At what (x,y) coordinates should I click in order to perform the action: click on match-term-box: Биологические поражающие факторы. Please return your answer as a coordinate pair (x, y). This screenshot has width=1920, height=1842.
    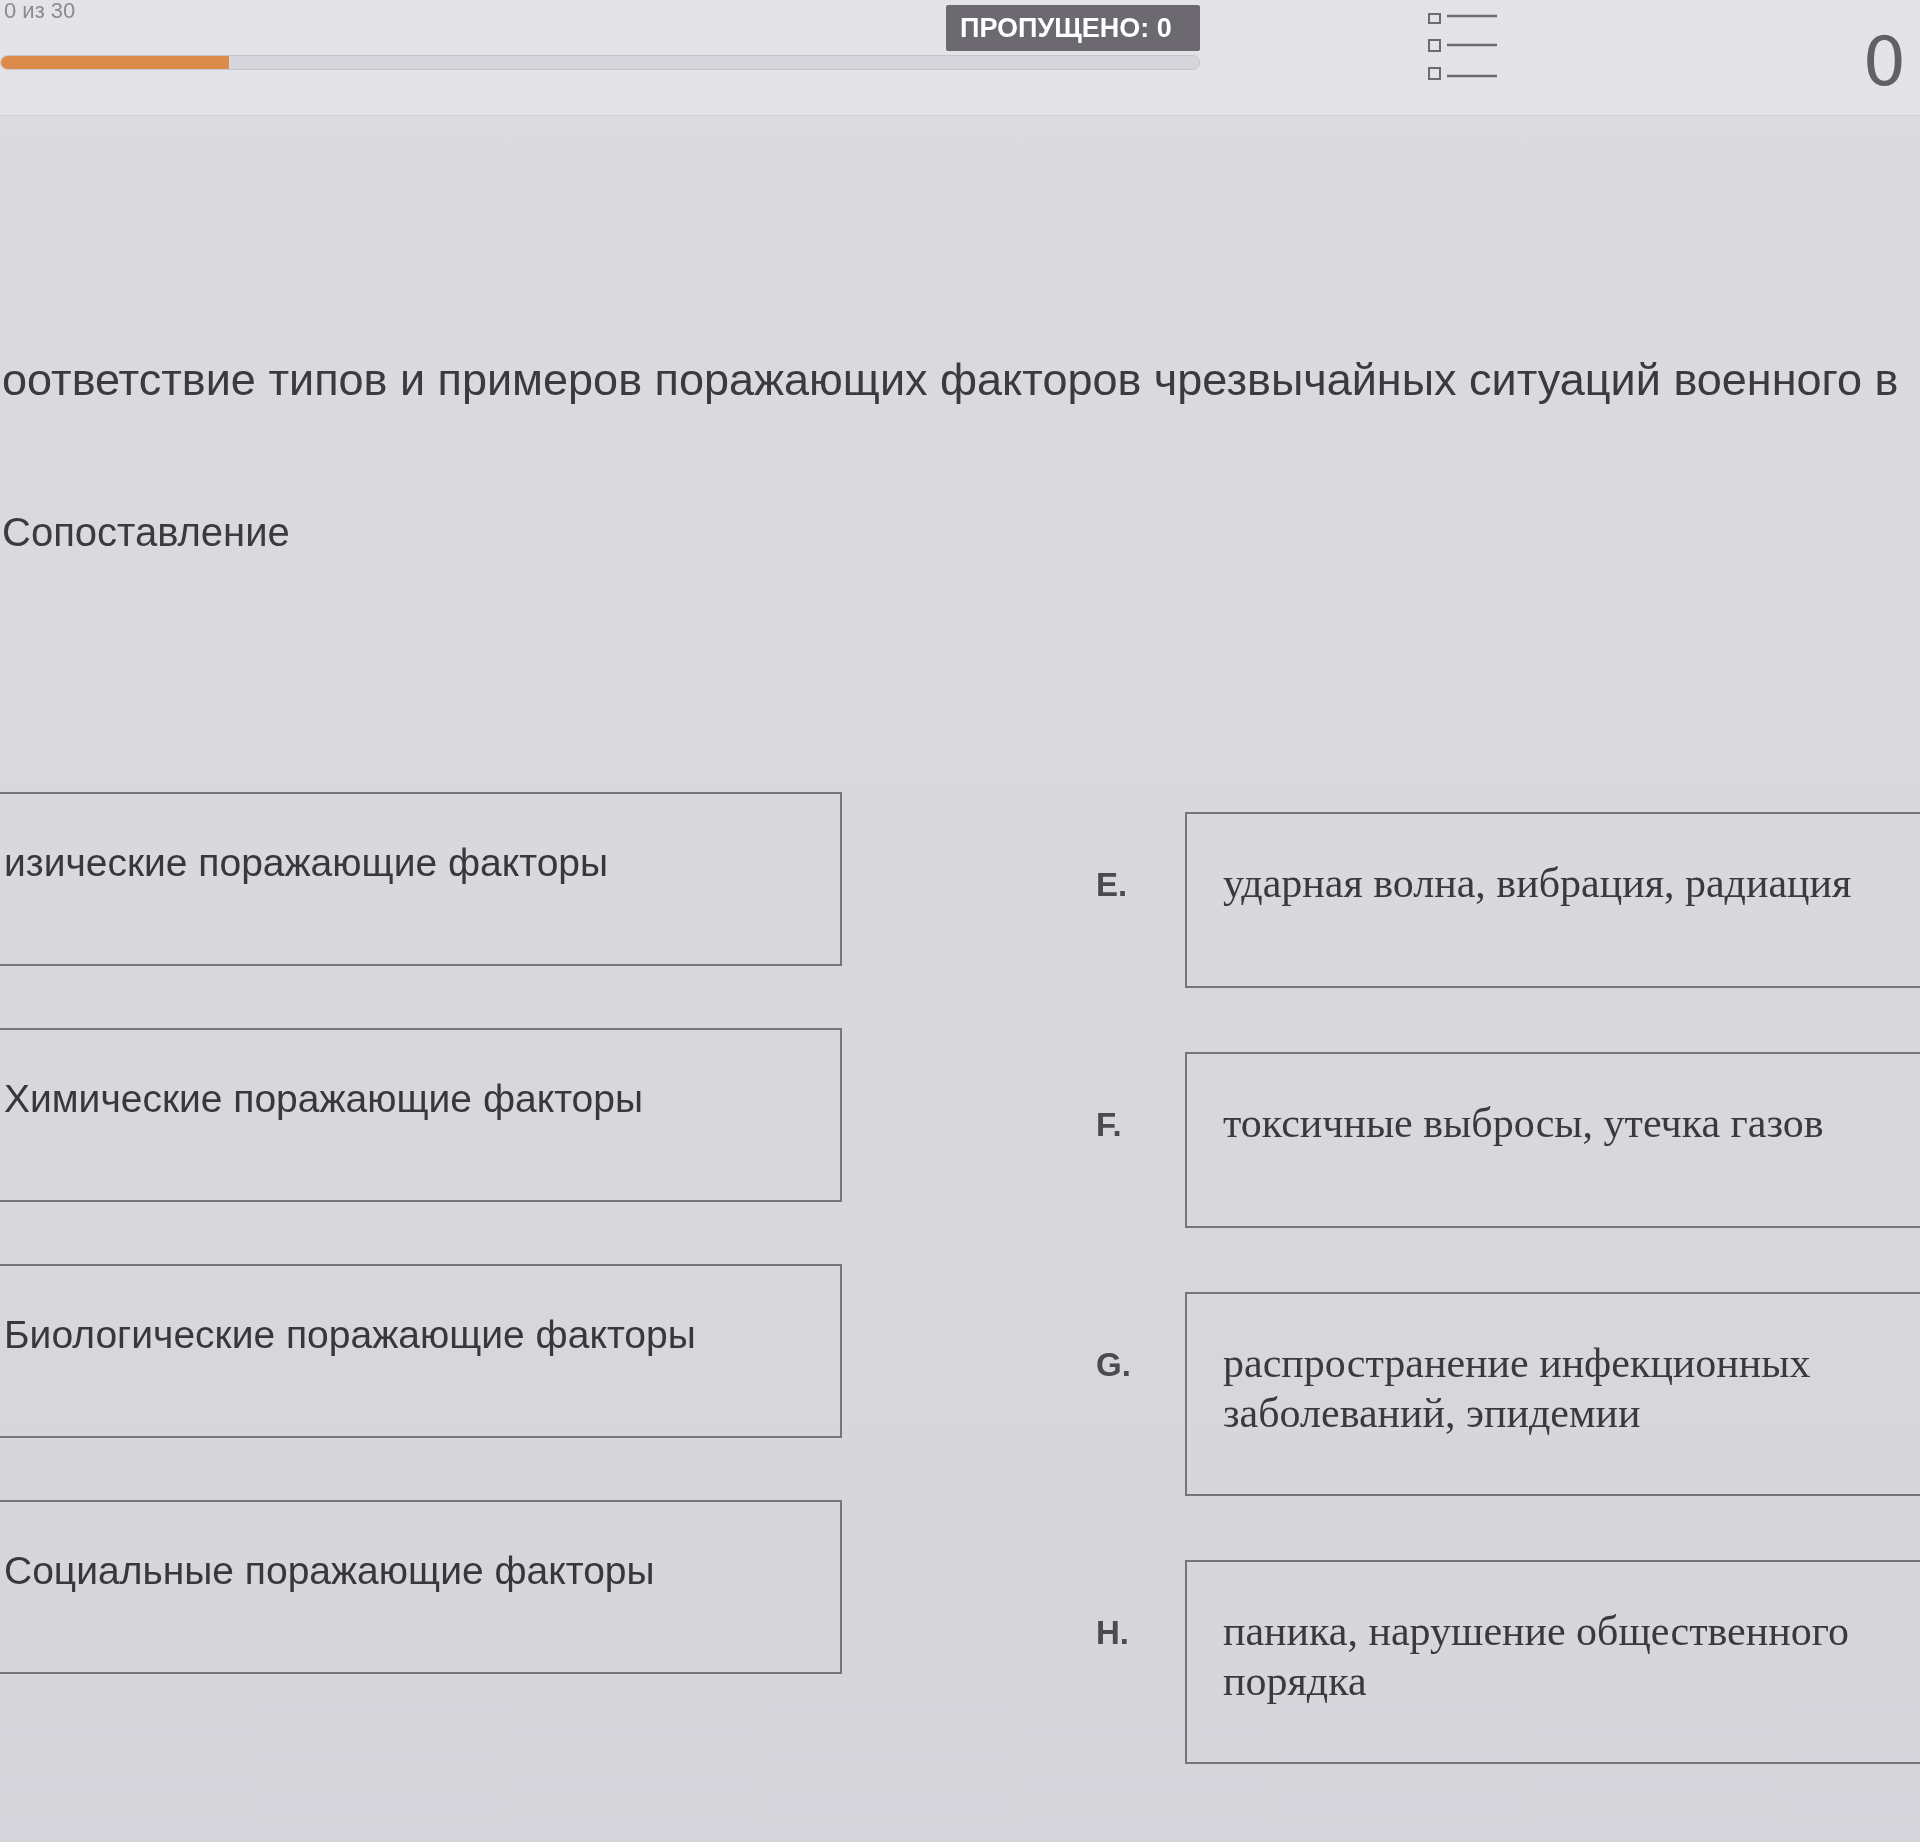
    Looking at the image, I should click on (421, 1351).